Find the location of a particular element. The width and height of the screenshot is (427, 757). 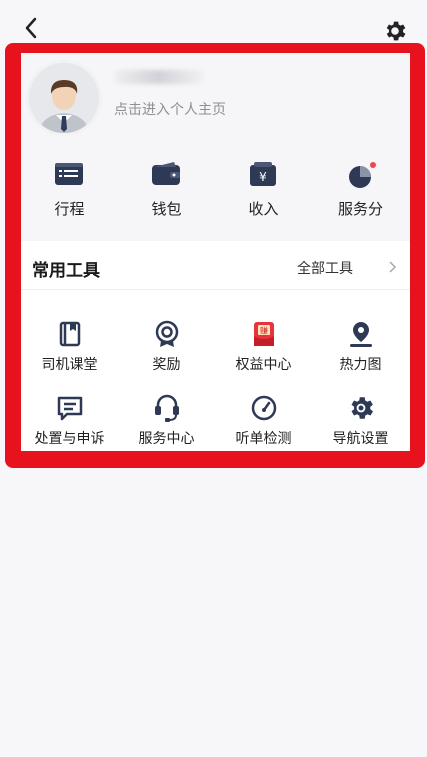

settings-button is located at coordinates (395, 31).